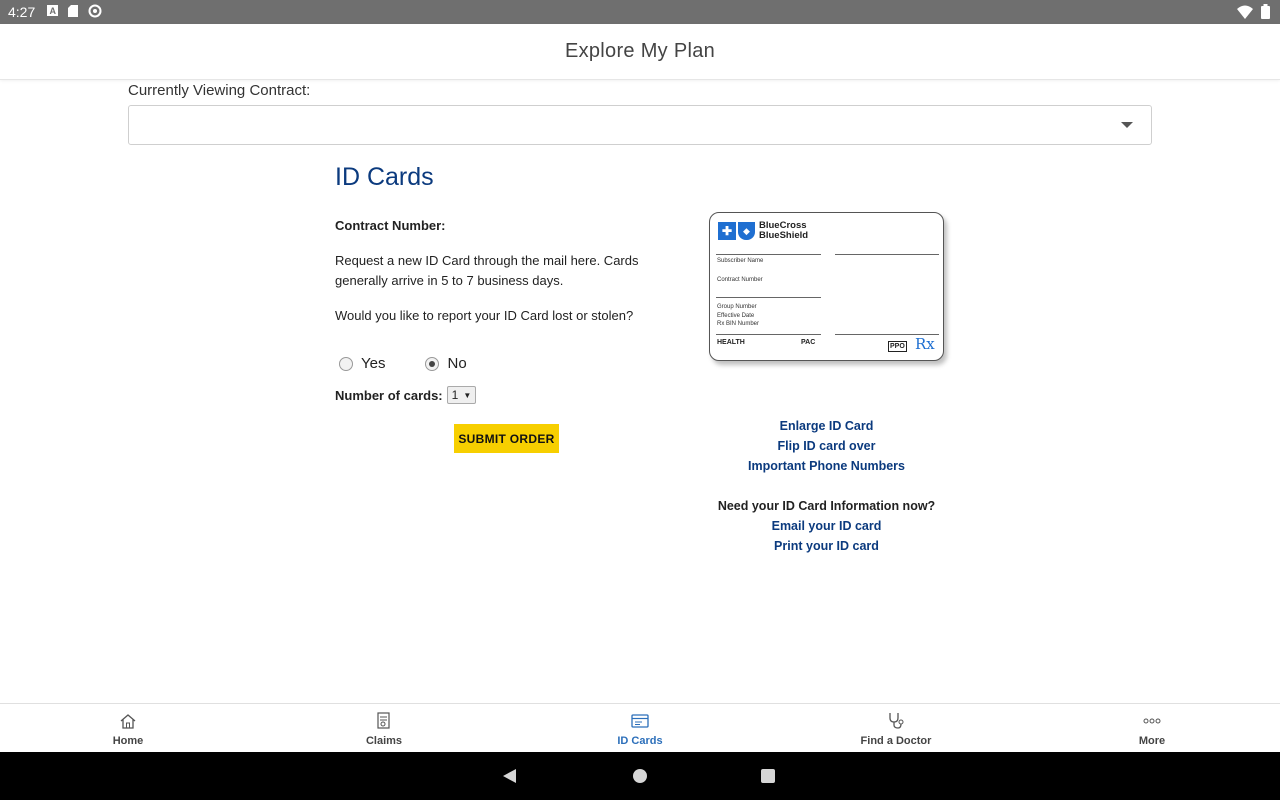 Image resolution: width=1280 pixels, height=800 pixels. Describe the element at coordinates (506, 438) in the screenshot. I see `submit-order-button: SUBMIT ORDER` at that location.